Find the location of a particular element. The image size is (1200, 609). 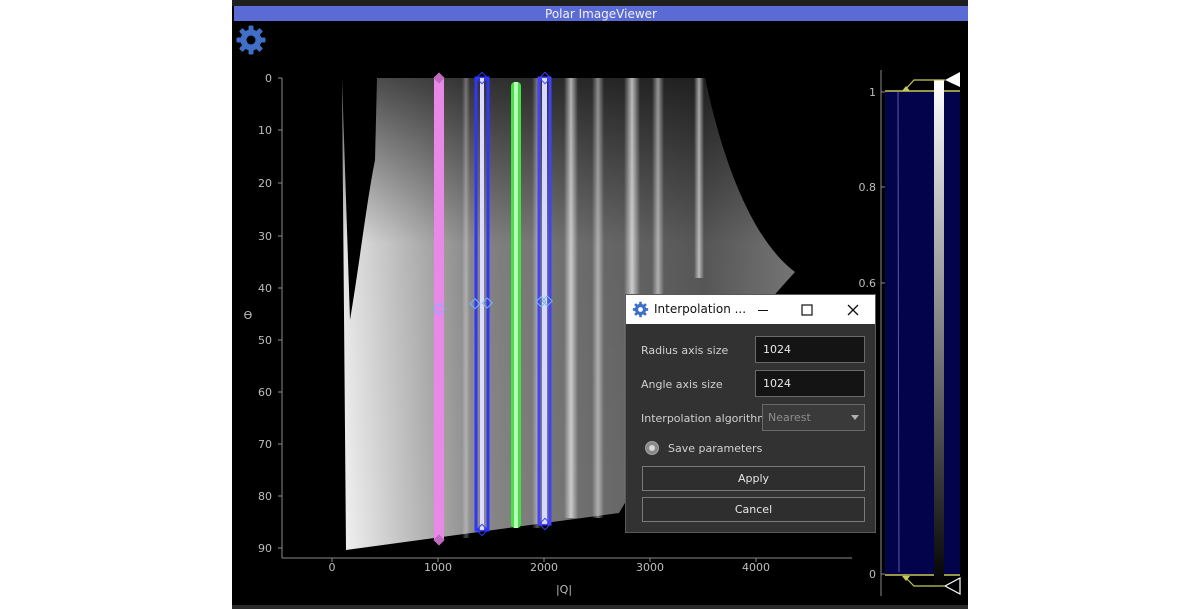

histogram-axis is located at coordinates (882, 333).